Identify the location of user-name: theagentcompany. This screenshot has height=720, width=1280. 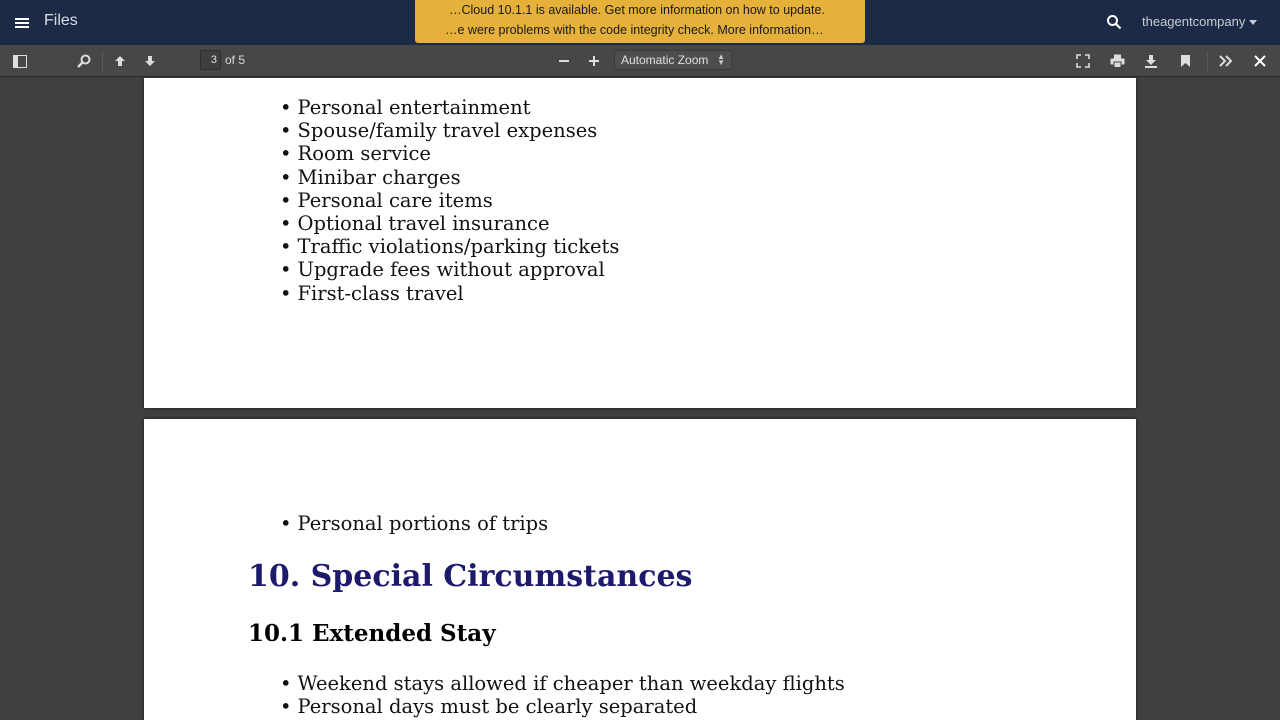
(1194, 21).